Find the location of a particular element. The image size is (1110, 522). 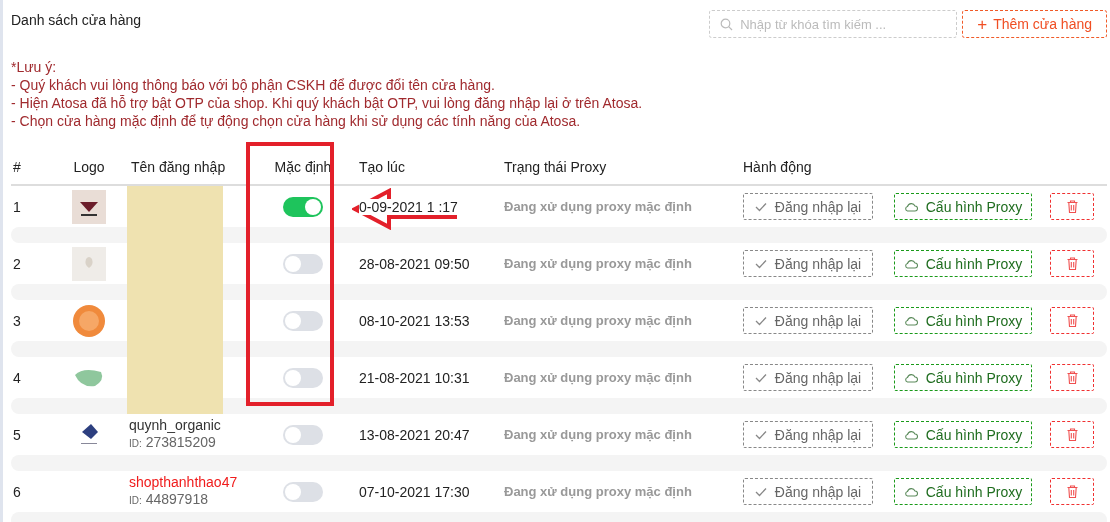

column-header: Logo is located at coordinates (89, 167).